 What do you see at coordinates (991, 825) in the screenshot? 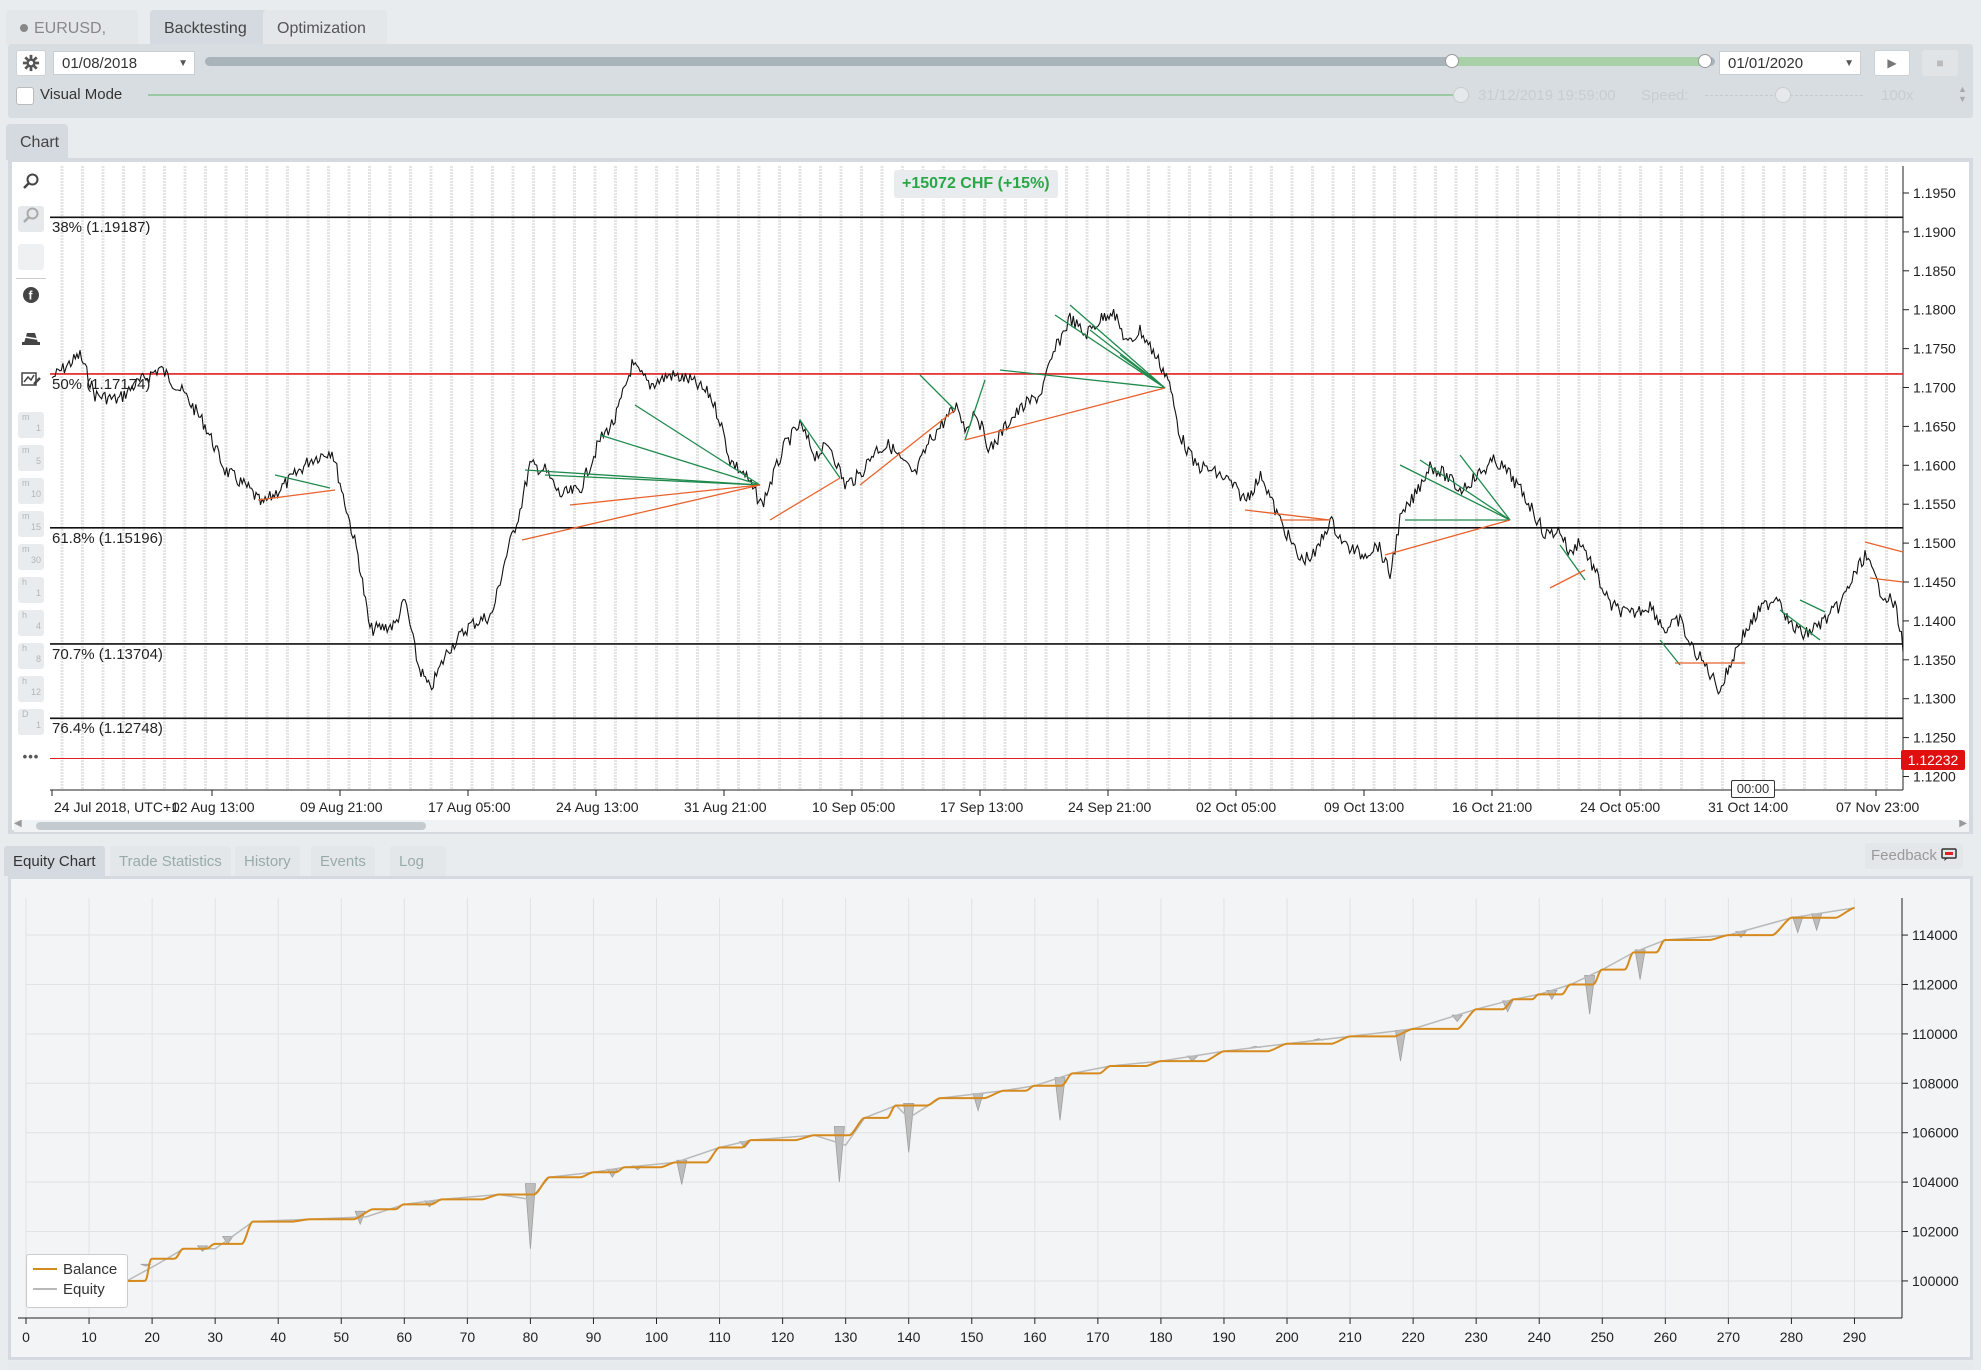
I see `chart-scrollbar: ◀ ▶` at bounding box center [991, 825].